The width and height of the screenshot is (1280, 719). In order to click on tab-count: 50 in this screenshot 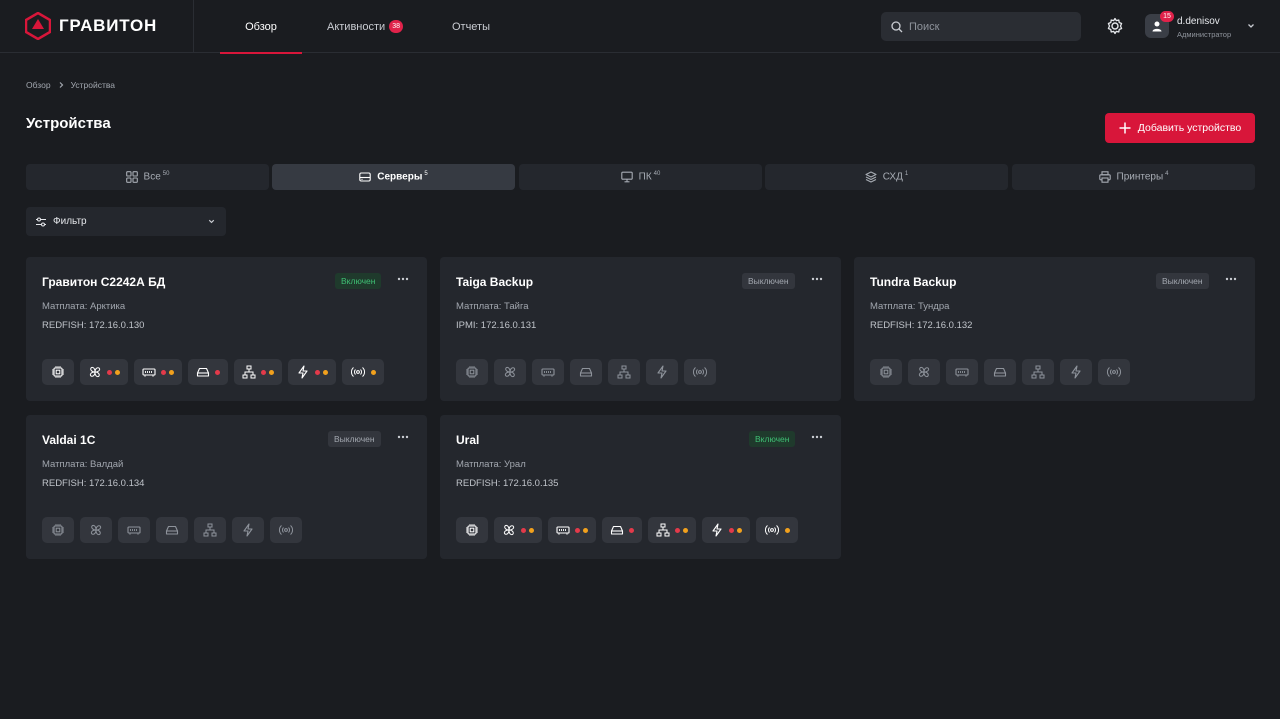, I will do `click(166, 174)`.